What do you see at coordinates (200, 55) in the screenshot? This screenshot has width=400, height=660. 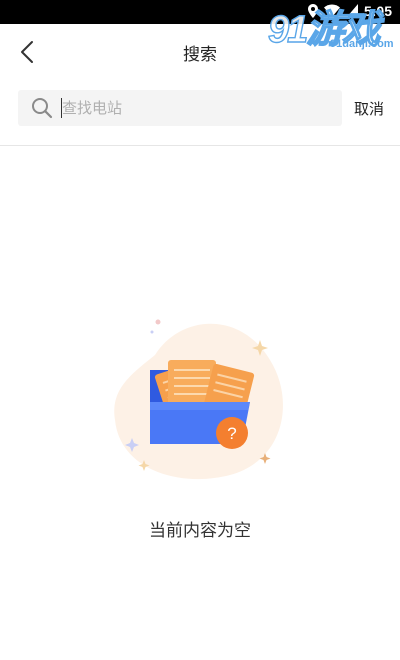 I see `page-title: 搜索` at bounding box center [200, 55].